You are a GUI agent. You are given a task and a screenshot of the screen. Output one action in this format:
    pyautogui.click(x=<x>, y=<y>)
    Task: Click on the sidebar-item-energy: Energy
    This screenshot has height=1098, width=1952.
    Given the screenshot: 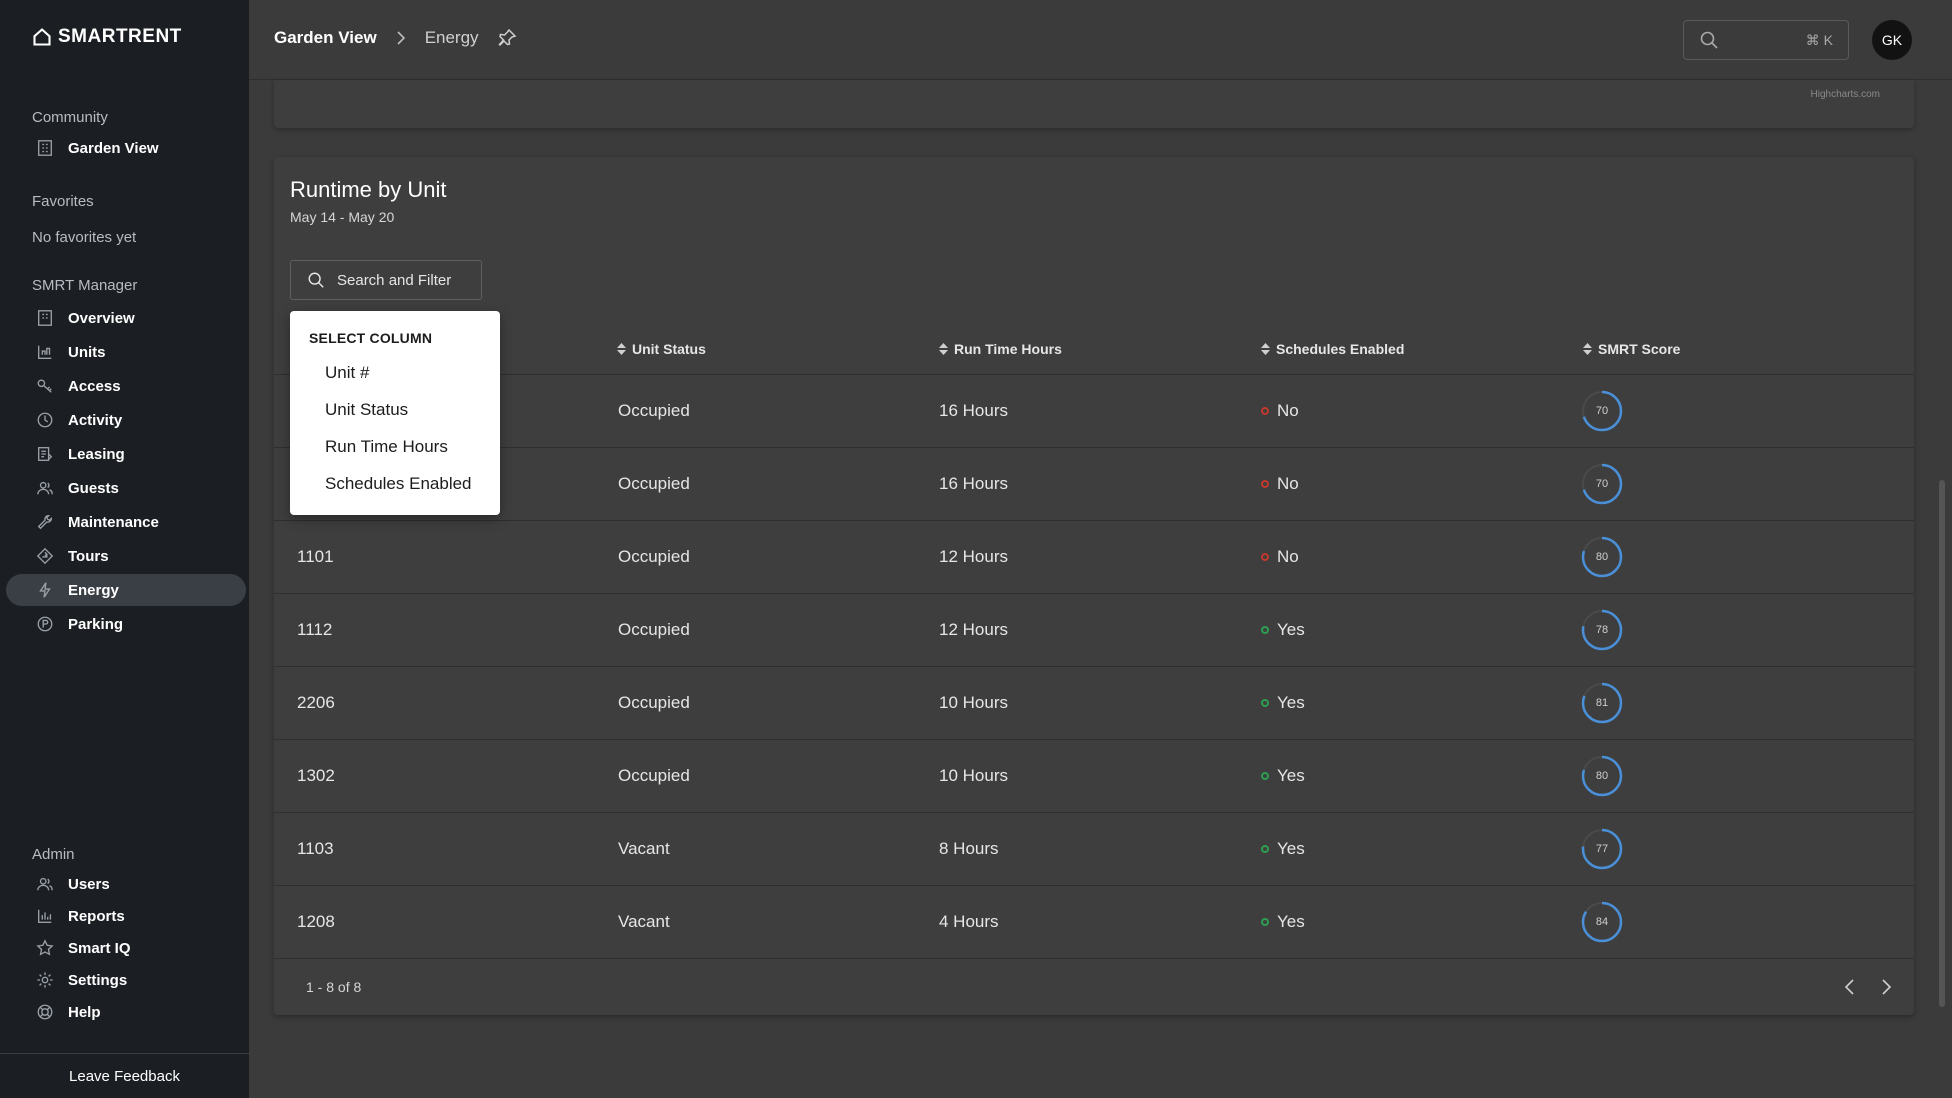 What is the action you would take?
    pyautogui.click(x=126, y=590)
    